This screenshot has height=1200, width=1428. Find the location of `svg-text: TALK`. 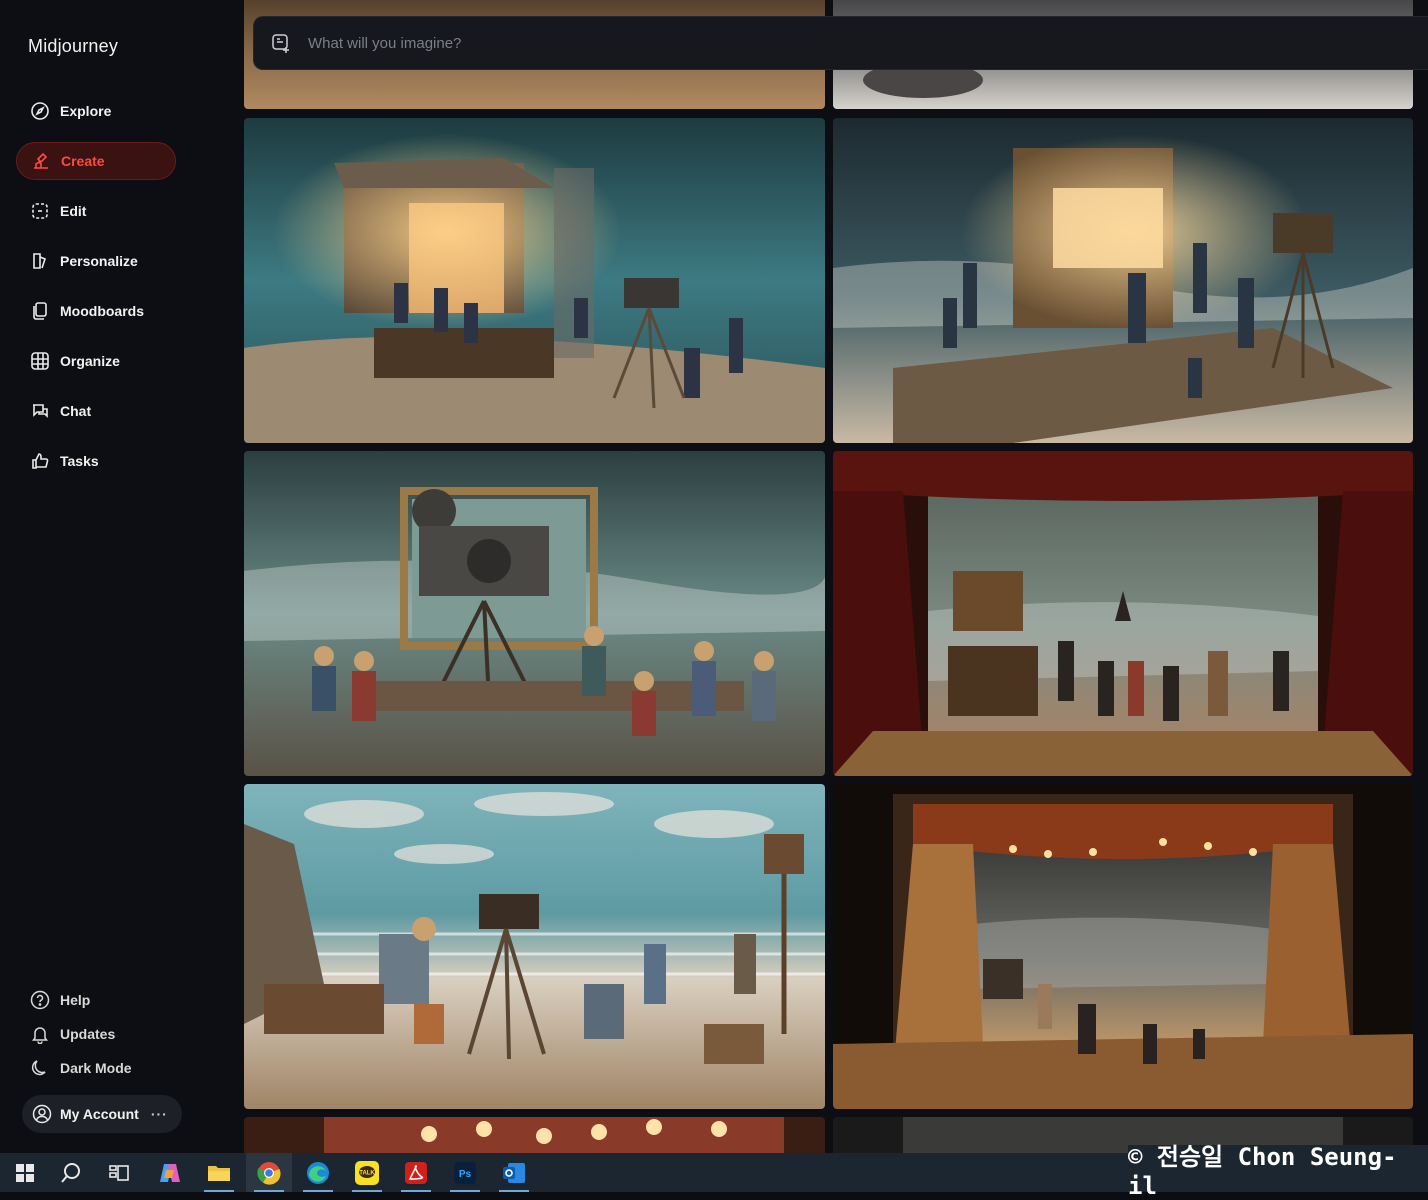

svg-text: TALK is located at coordinates (367, 1173).